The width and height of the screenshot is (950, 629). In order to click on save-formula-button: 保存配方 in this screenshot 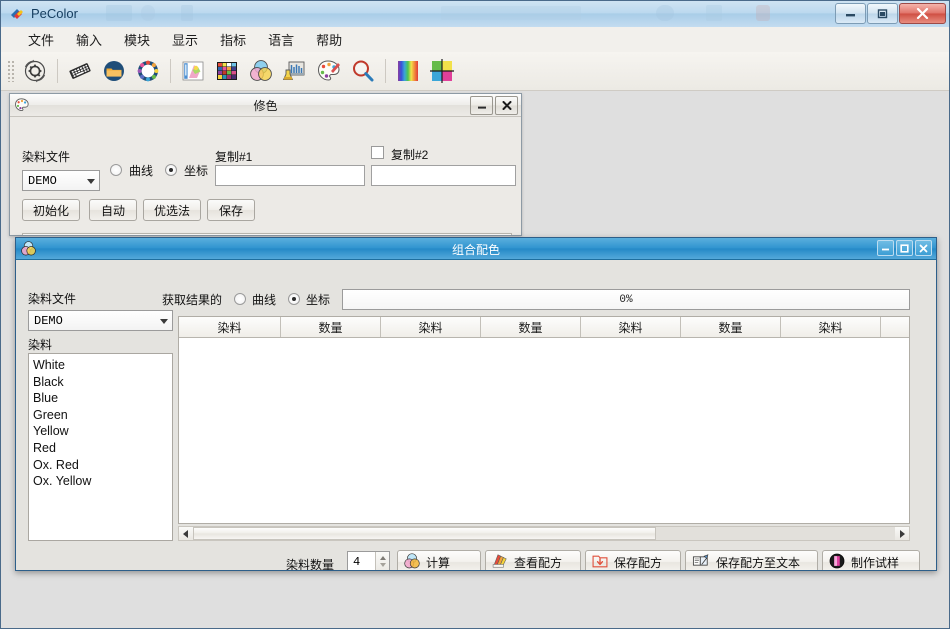, I will do `click(633, 560)`.